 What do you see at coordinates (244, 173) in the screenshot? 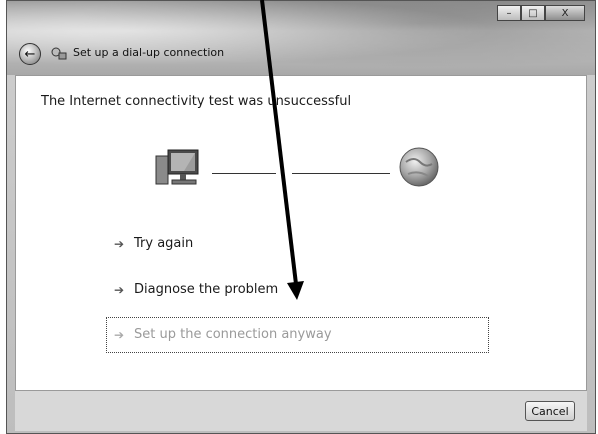
I see `connection-line-left` at bounding box center [244, 173].